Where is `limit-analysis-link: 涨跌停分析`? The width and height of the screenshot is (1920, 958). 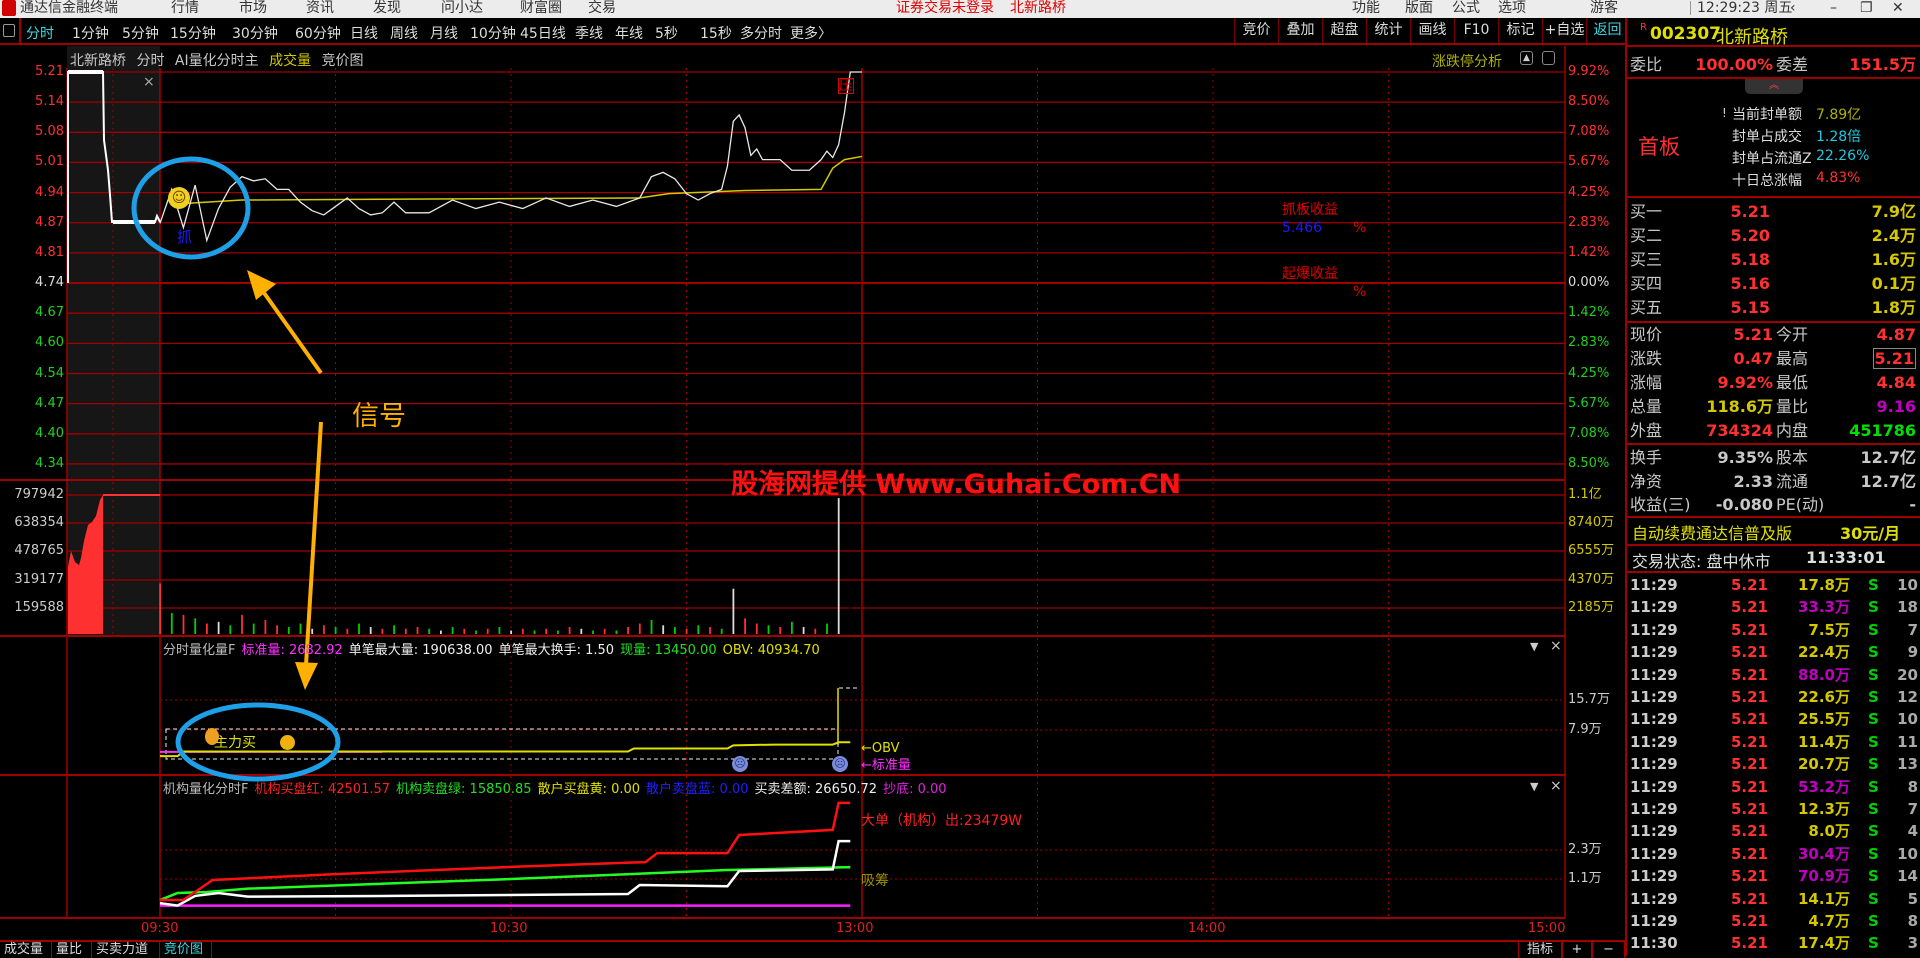
limit-analysis-link: 涨跌停分析 is located at coordinates (1467, 61).